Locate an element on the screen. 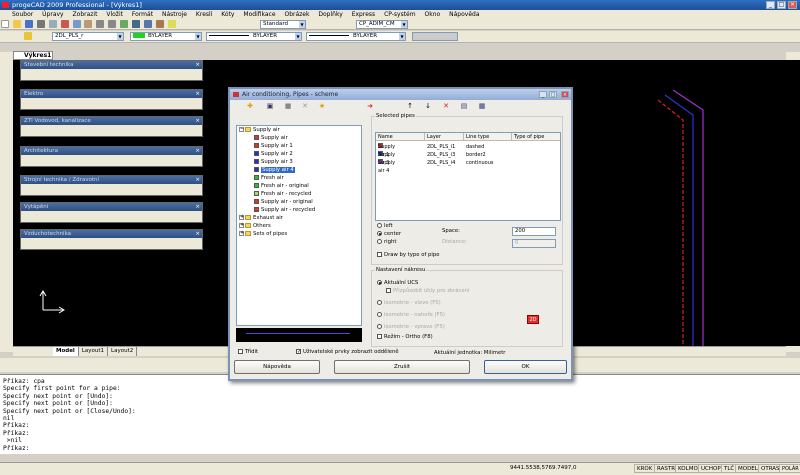 This screenshot has width=800, height=475. menu-item-koty: Kóty is located at coordinates (227, 14).